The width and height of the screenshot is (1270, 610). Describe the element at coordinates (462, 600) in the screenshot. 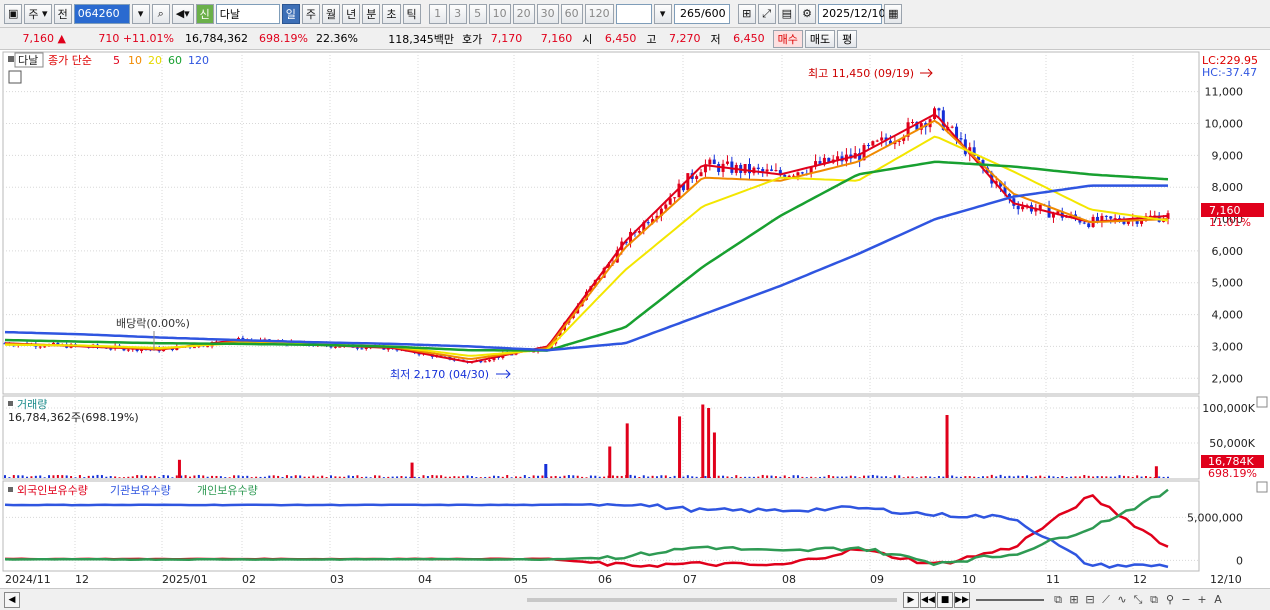

I see `scroll-track` at that location.